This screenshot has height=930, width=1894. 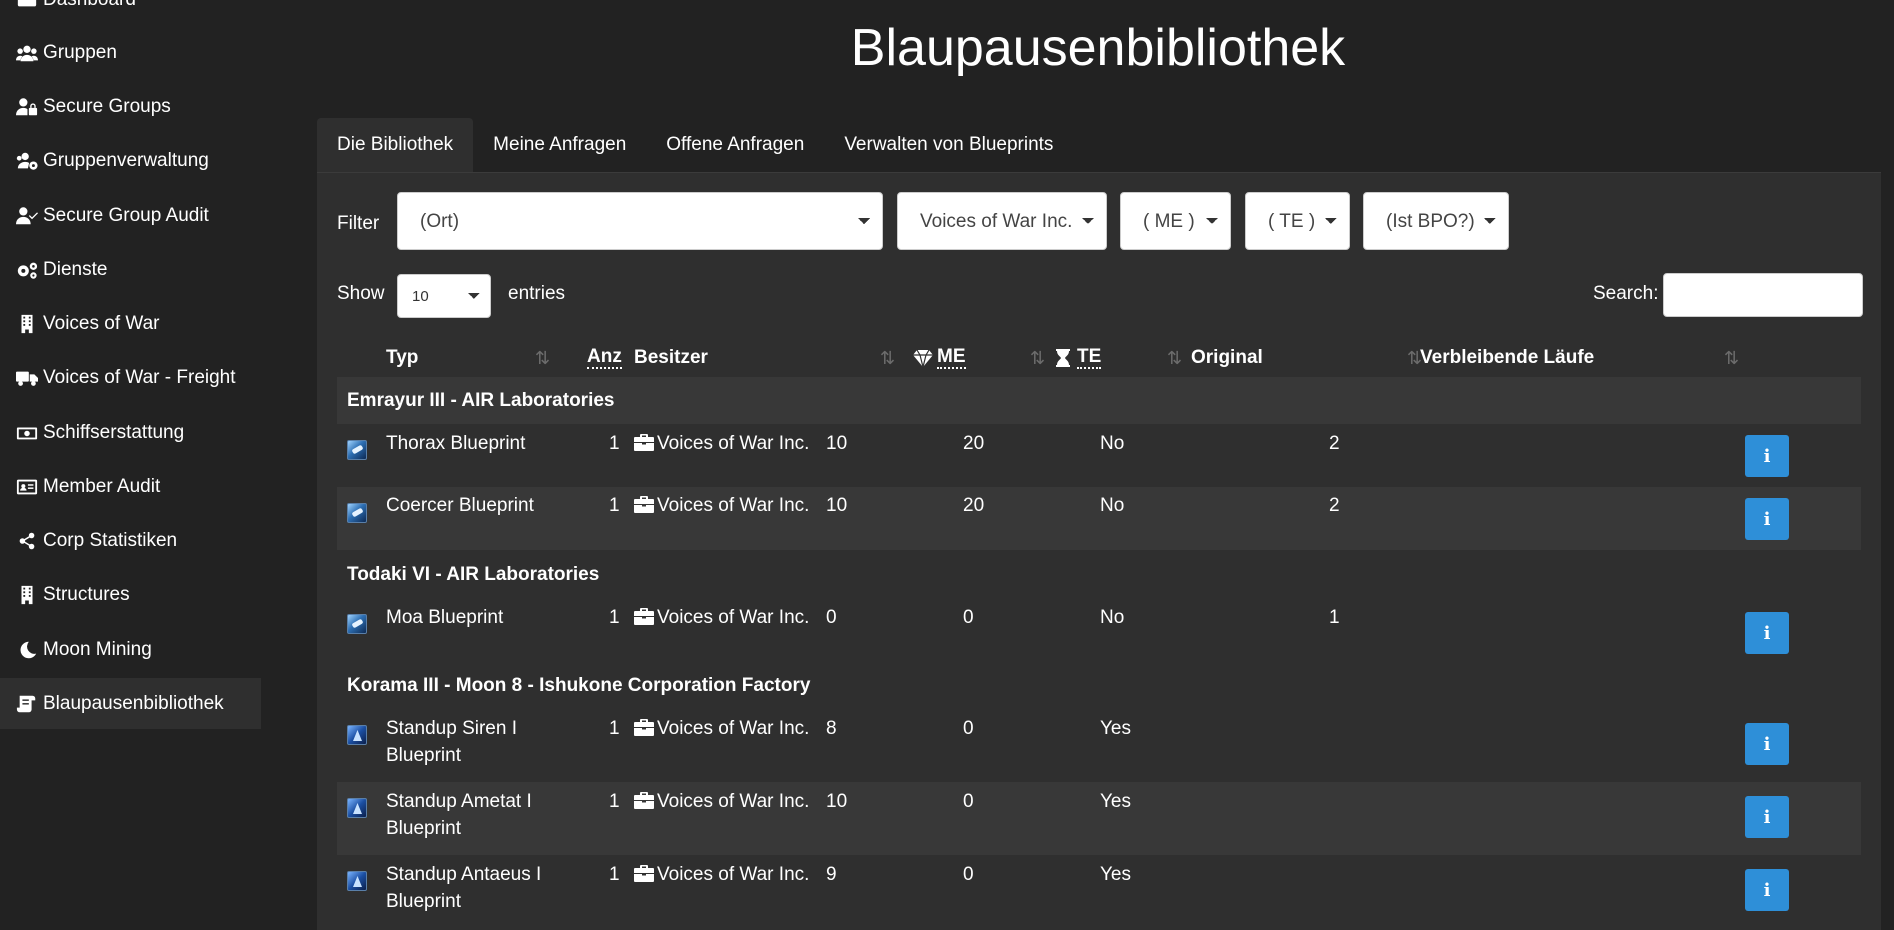 What do you see at coordinates (102, 486) in the screenshot?
I see `sidebar-item-label: Member Audit` at bounding box center [102, 486].